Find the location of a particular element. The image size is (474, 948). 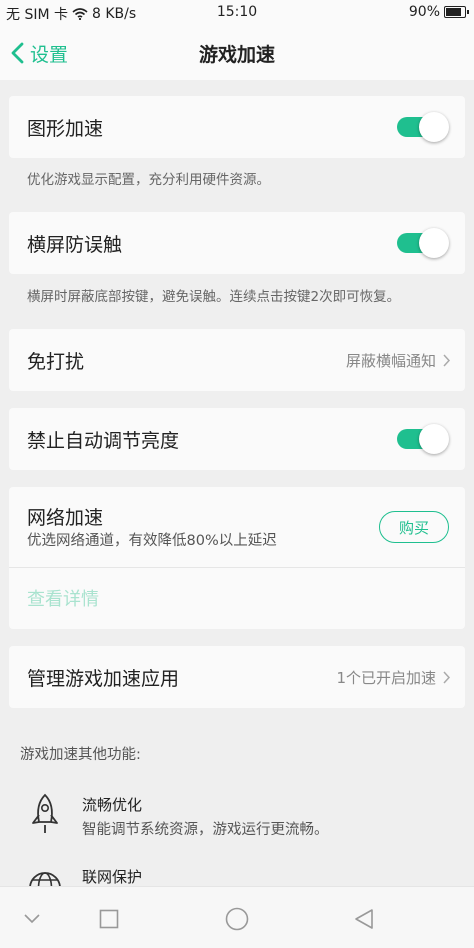

feature-item-network-protect: 联网保护 is located at coordinates (237, 873).